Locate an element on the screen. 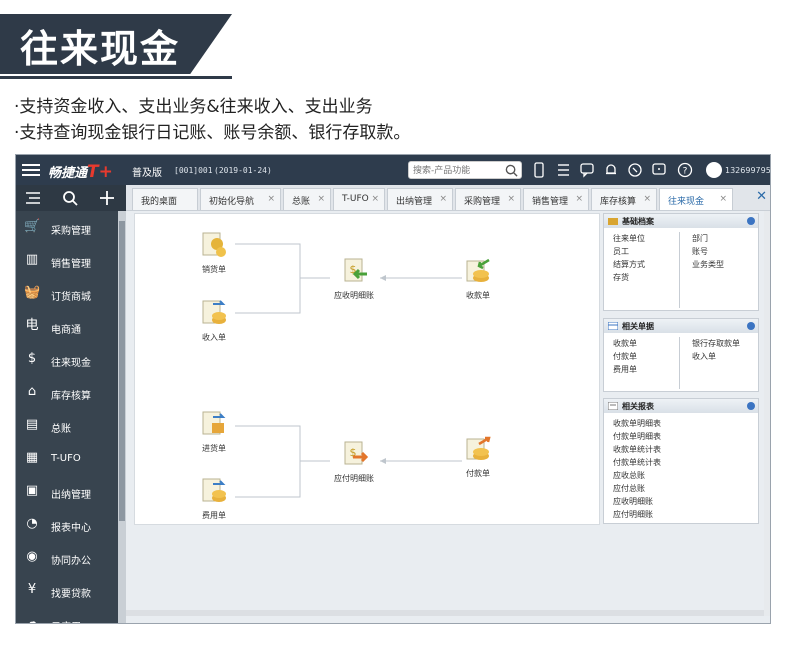 This screenshot has height=651, width=790. report-link: 付款单统计表 is located at coordinates (637, 462).